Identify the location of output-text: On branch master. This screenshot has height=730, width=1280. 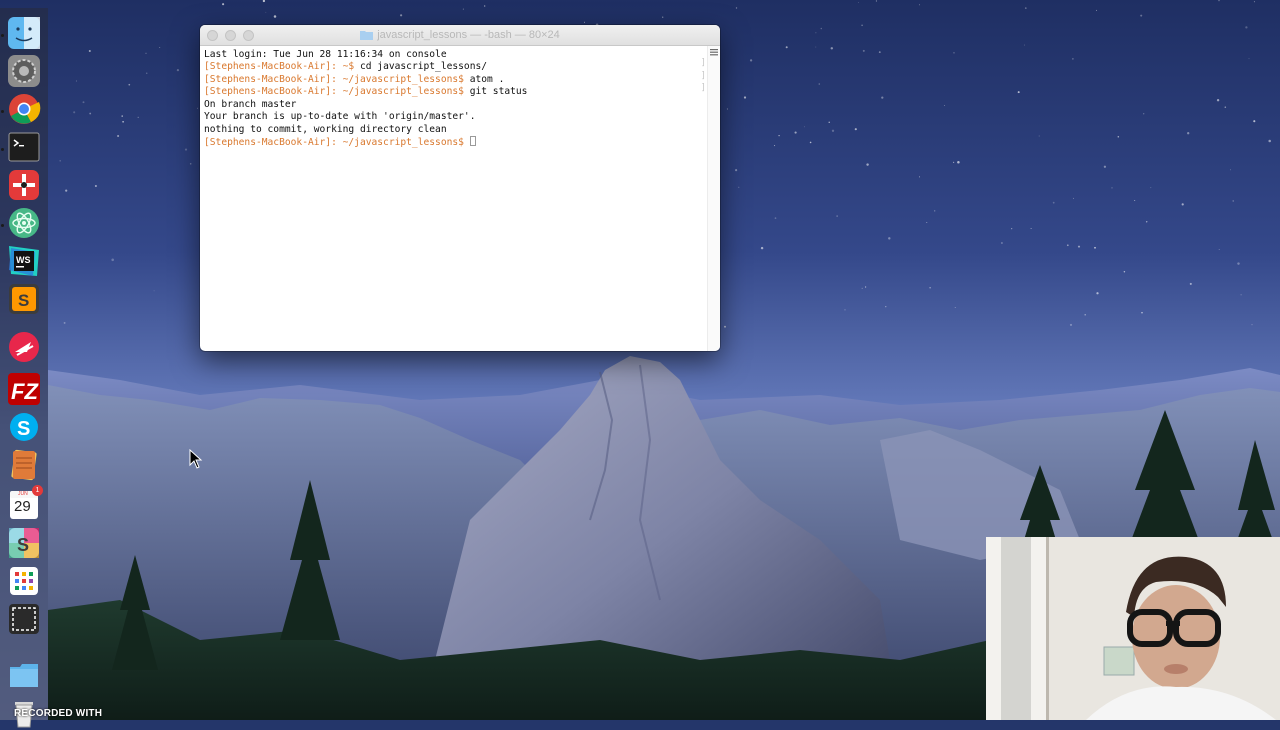
(250, 104).